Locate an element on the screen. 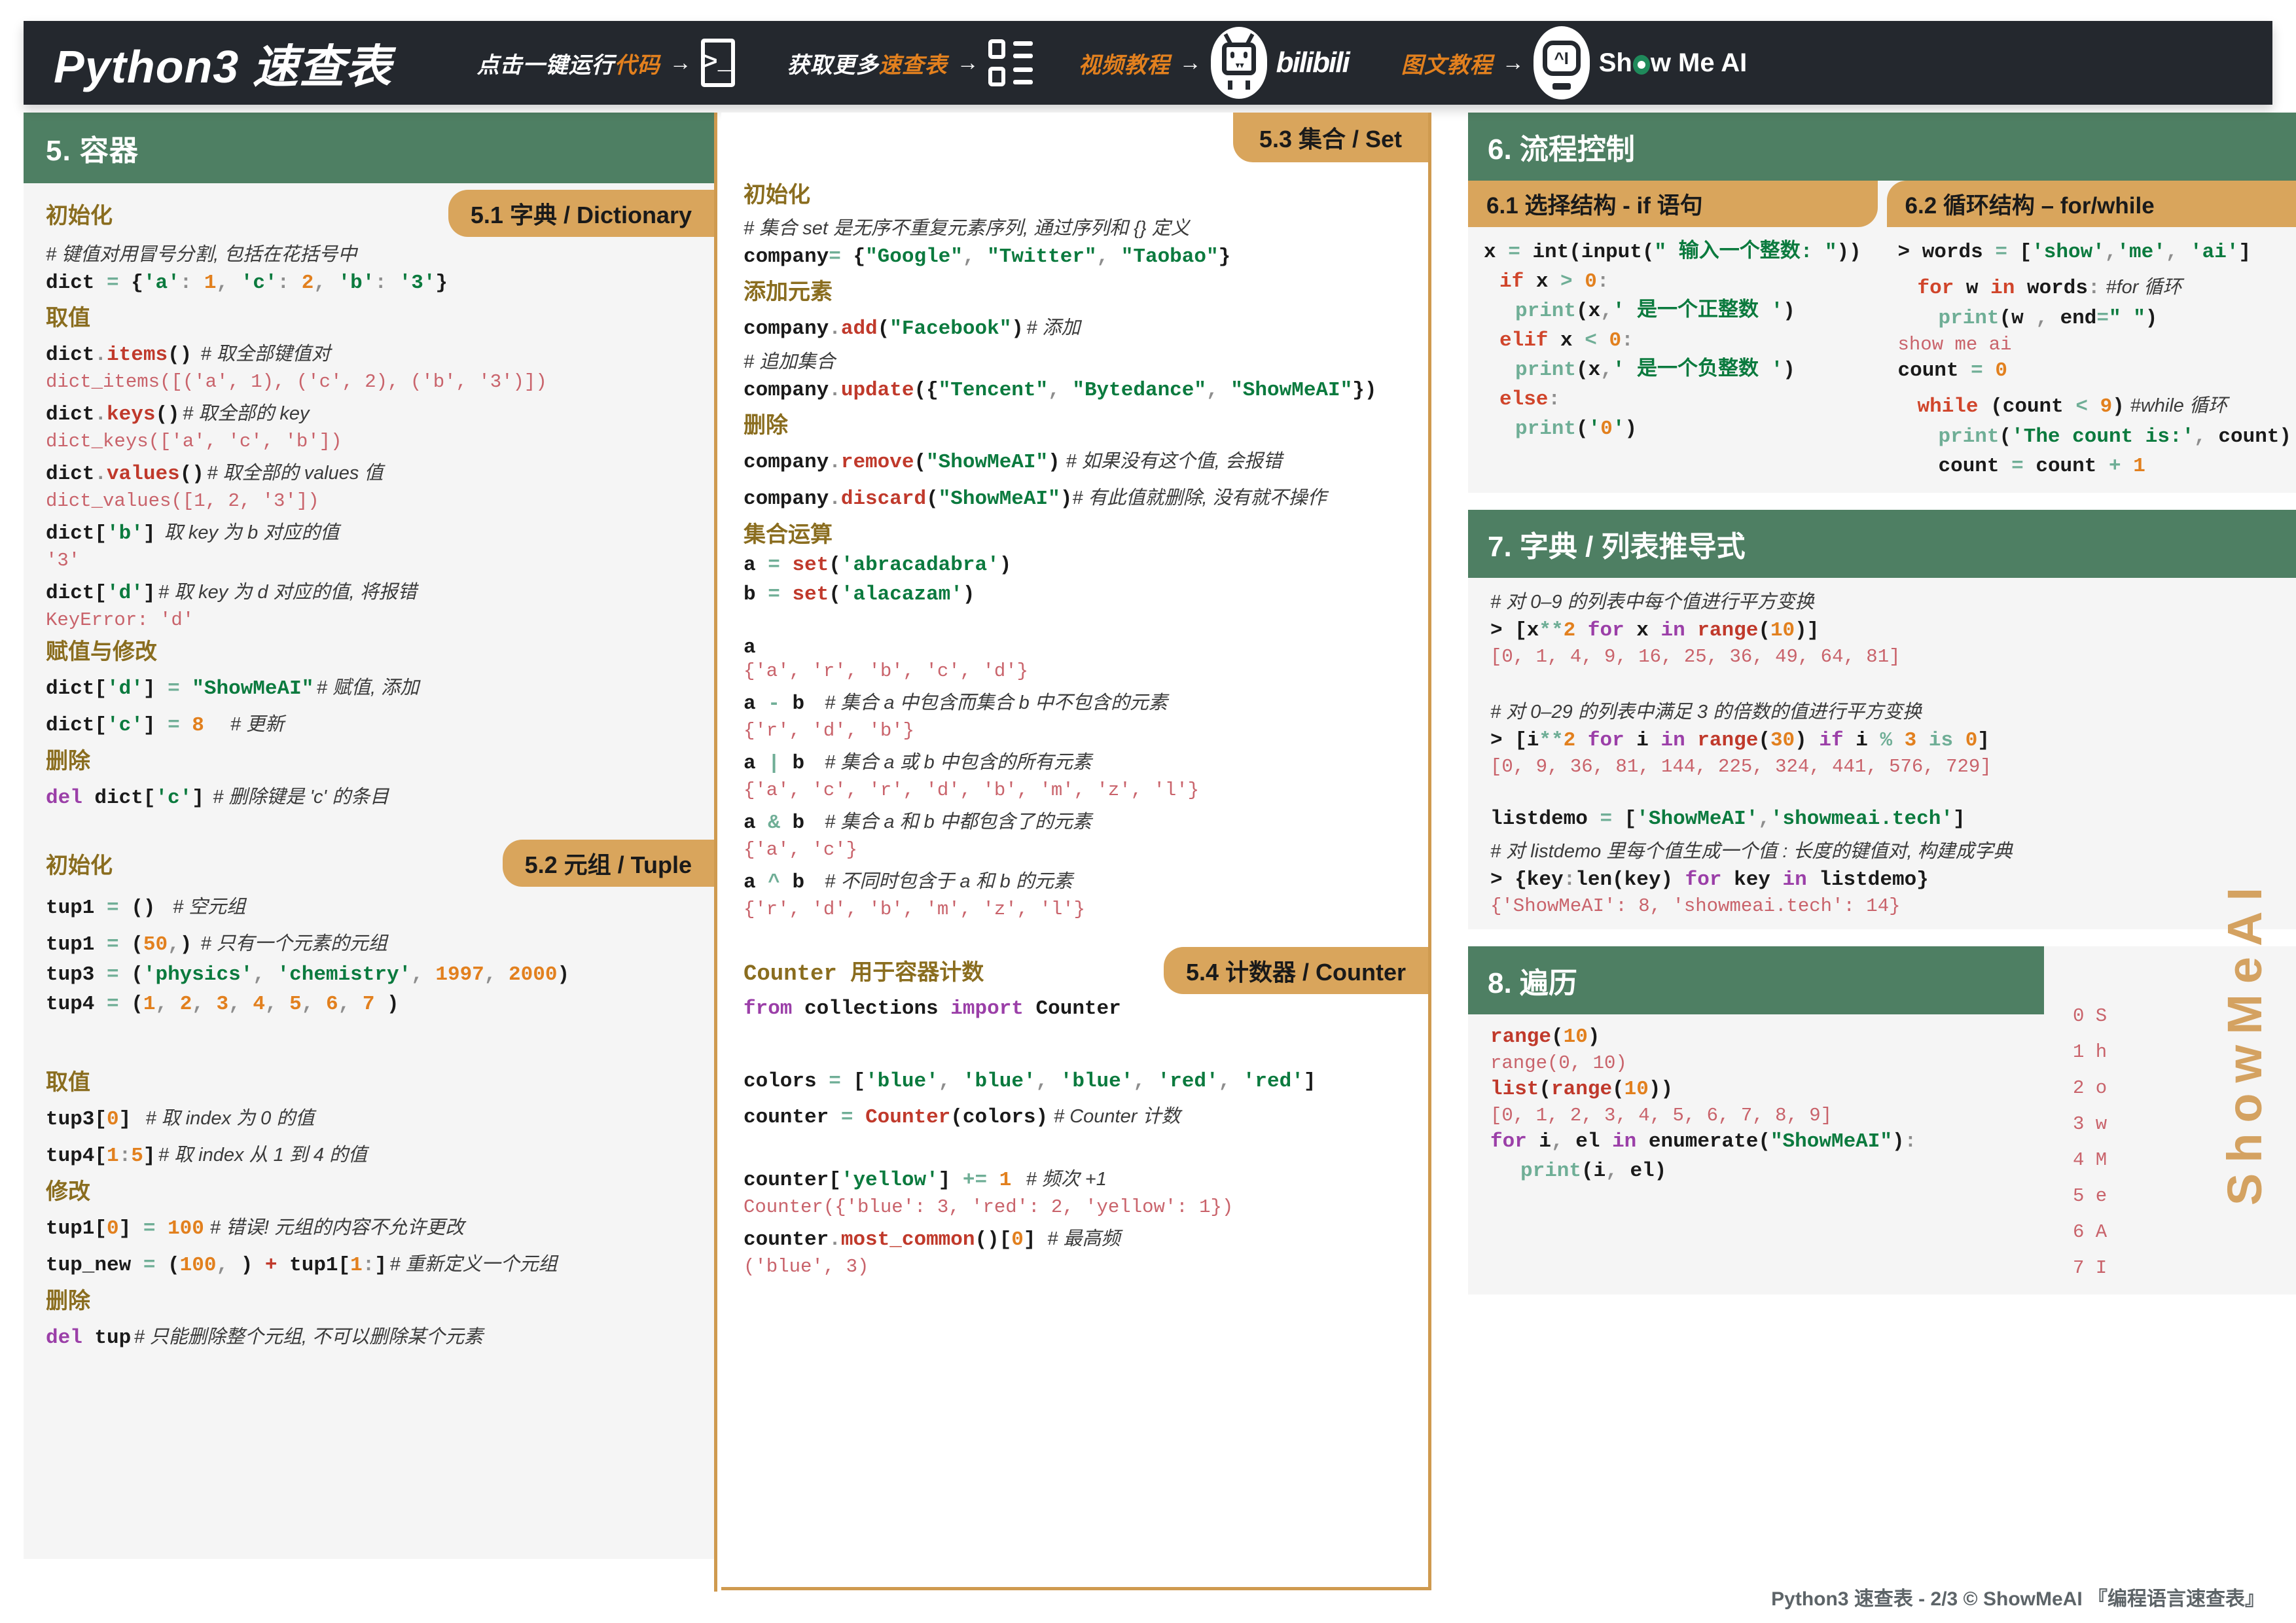  robot-face: ^I is located at coordinates (1561, 58).